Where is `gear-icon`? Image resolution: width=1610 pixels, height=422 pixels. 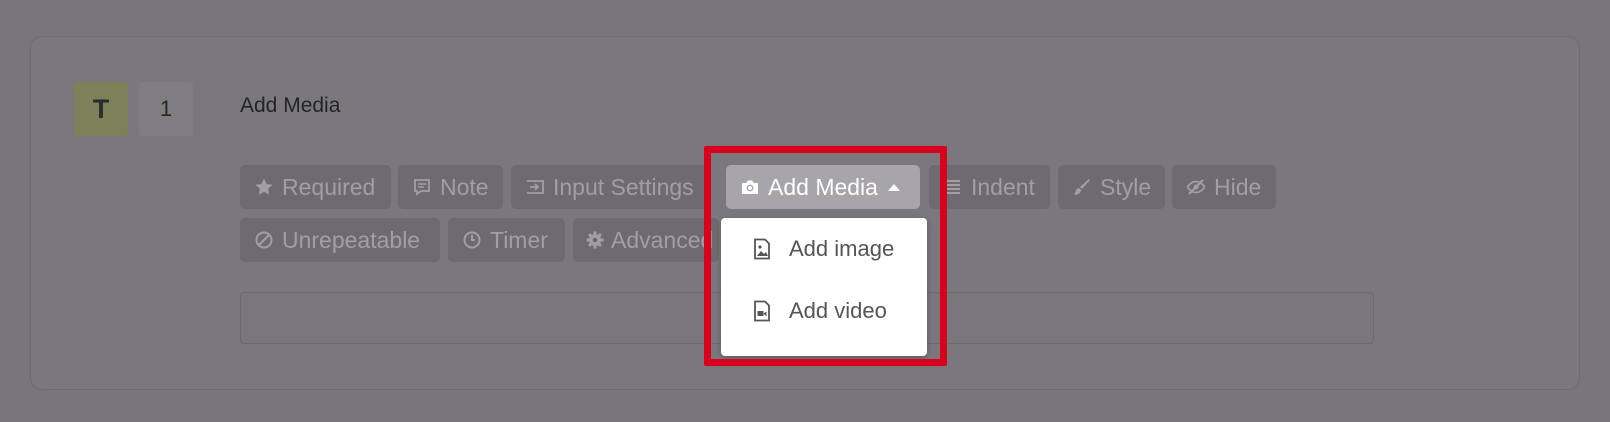 gear-icon is located at coordinates (595, 240).